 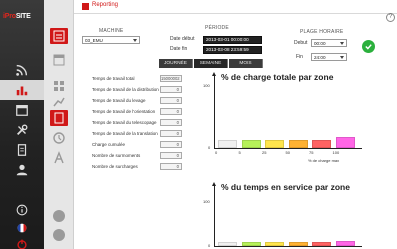 What do you see at coordinates (301, 43) in the screenshot?
I see `debut-label: Debut` at bounding box center [301, 43].